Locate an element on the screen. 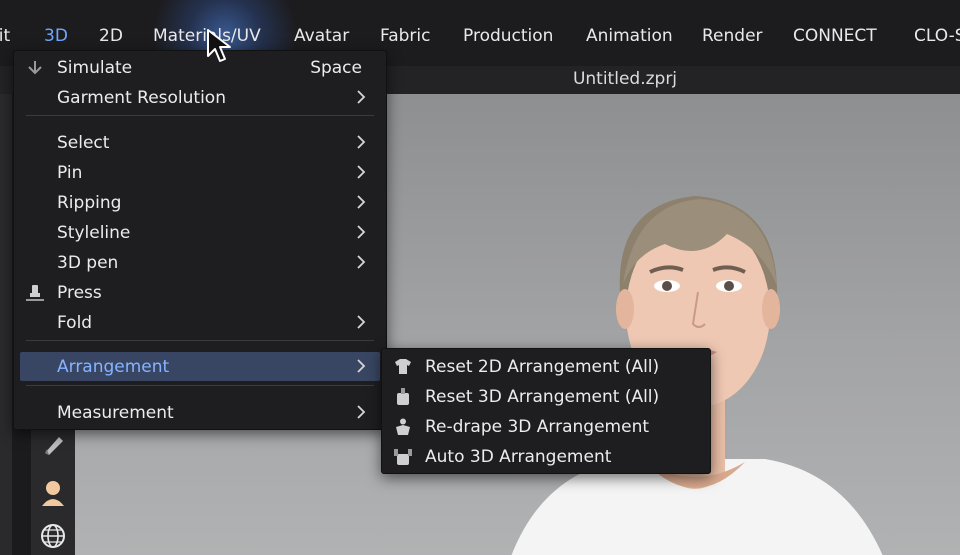 Image resolution: width=960 pixels, height=555 pixels. menu-item-measurement: Measurement is located at coordinates (200, 412).